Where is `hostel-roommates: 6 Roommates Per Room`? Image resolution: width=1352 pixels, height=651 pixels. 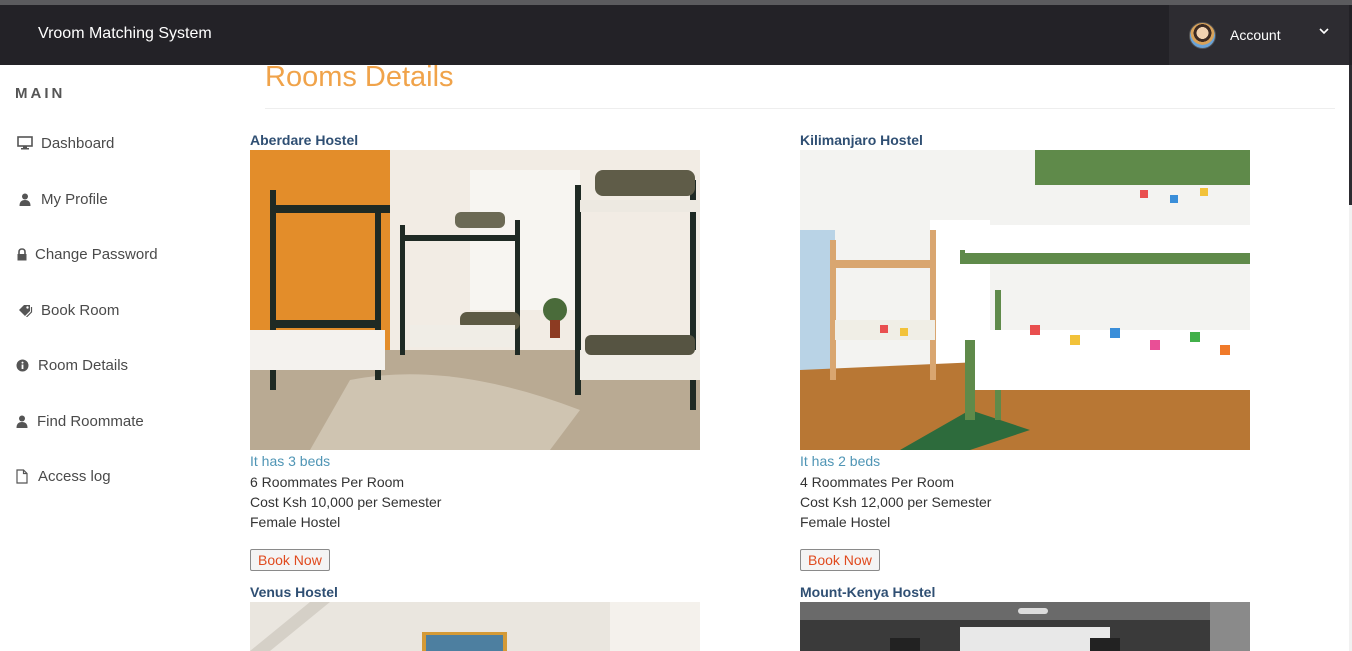
hostel-roommates: 6 Roommates Per Room is located at coordinates (327, 482).